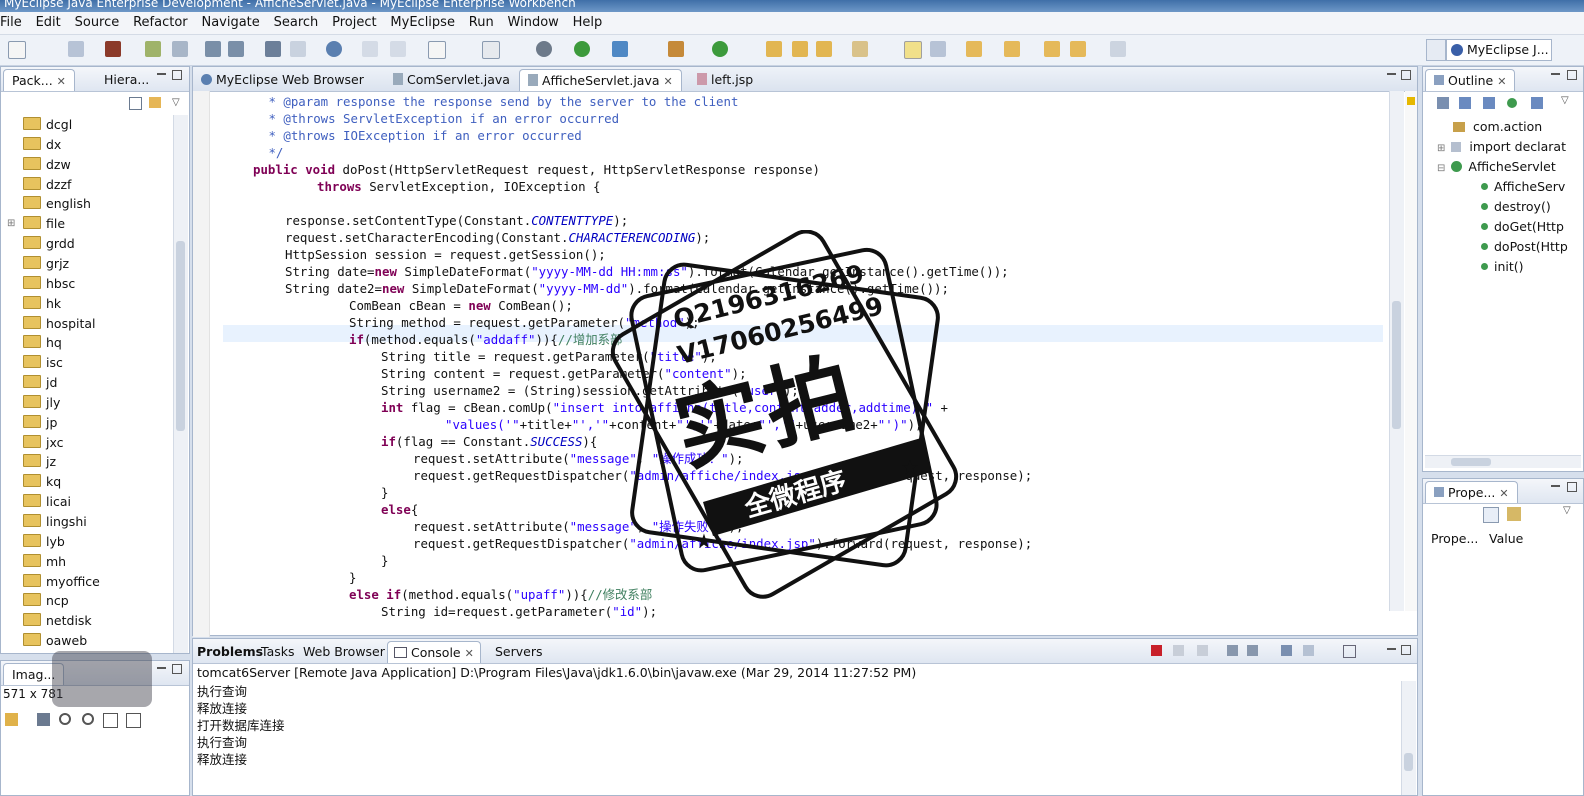 The image size is (1584, 796). What do you see at coordinates (1514, 514) in the screenshot?
I see `advanced-icon` at bounding box center [1514, 514].